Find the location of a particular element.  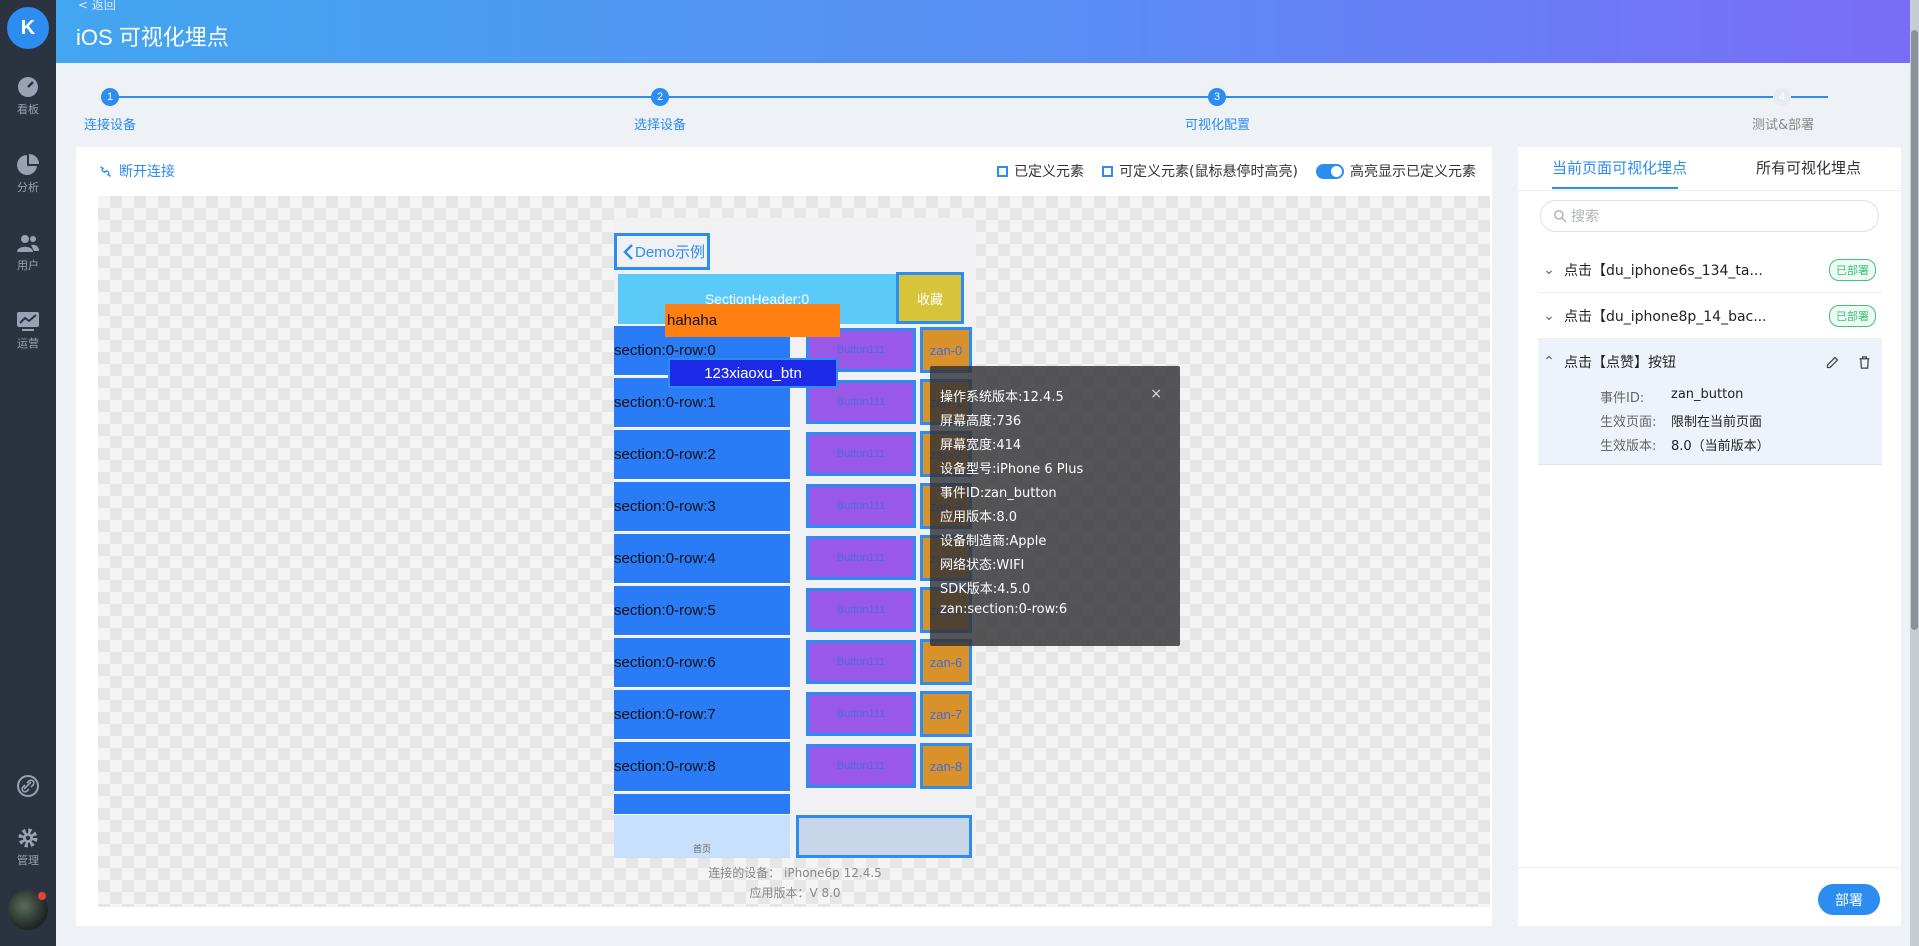

event-item: ⌄ 点击【du_iphone6s_134_ta... 已部署 is located at coordinates (1710, 270).